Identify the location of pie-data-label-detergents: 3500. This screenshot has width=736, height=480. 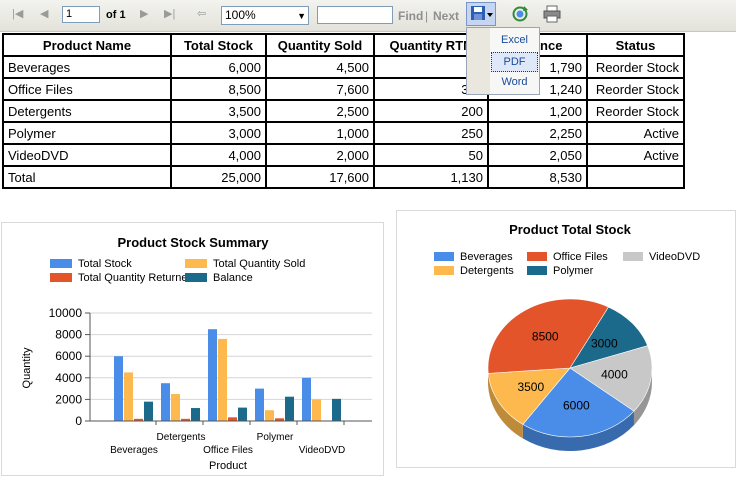
(530, 387).